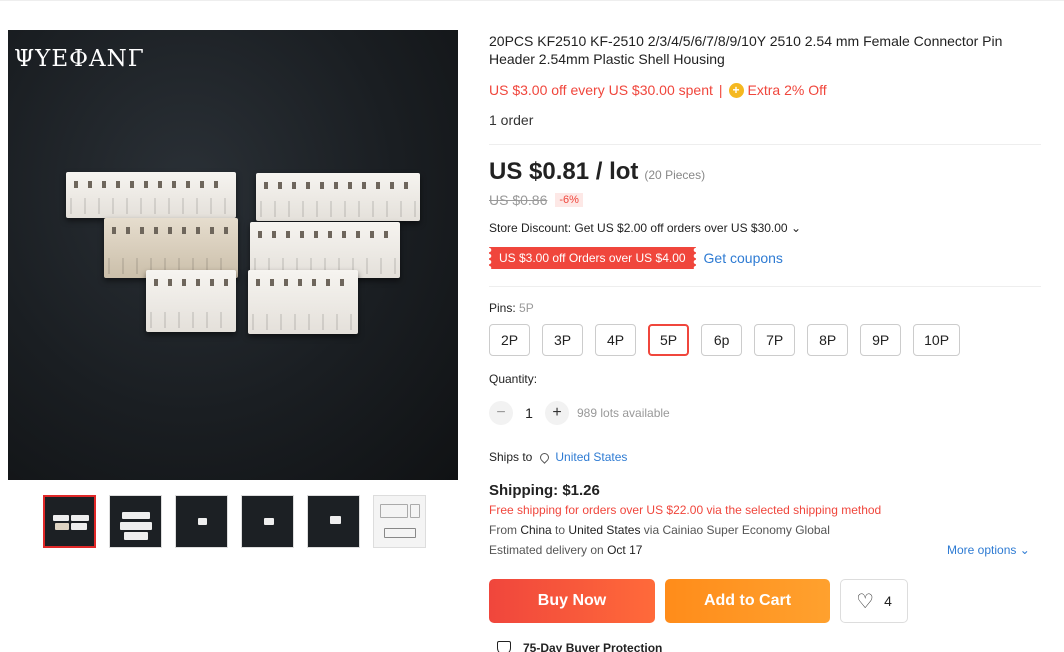 The image size is (1064, 652). I want to click on old-price-block: US $0.86 -6%, so click(536, 200).